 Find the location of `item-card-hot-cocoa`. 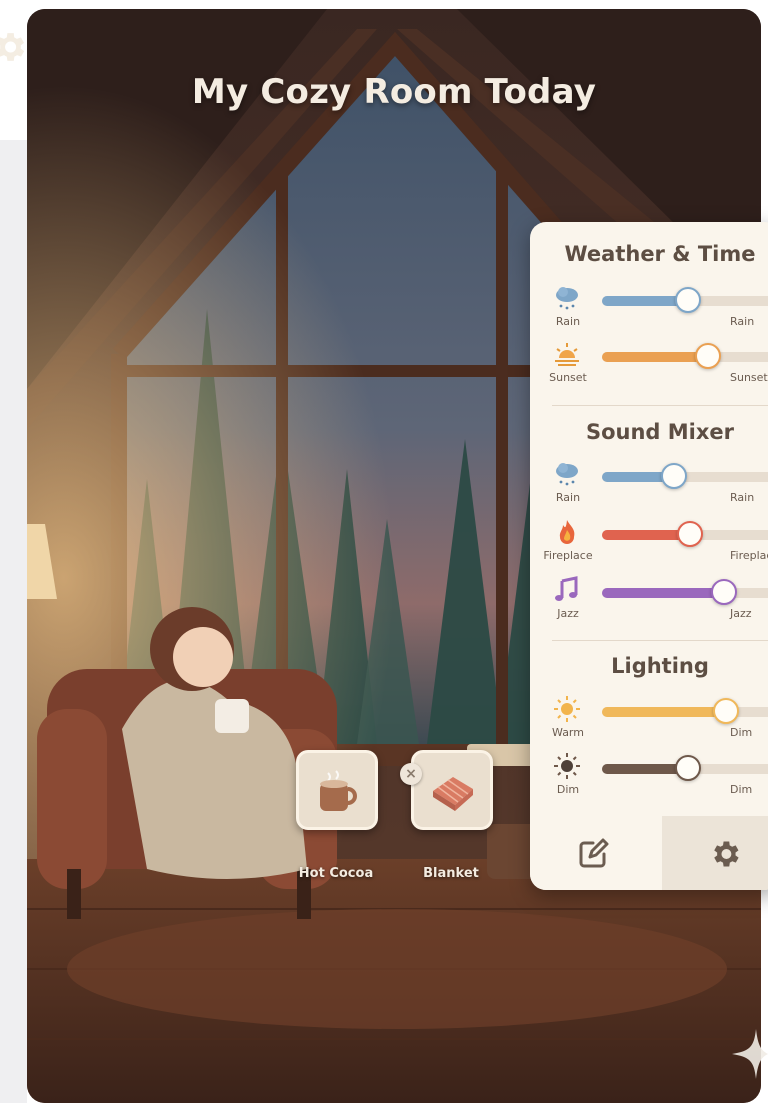

item-card-hot-cocoa is located at coordinates (337, 790).